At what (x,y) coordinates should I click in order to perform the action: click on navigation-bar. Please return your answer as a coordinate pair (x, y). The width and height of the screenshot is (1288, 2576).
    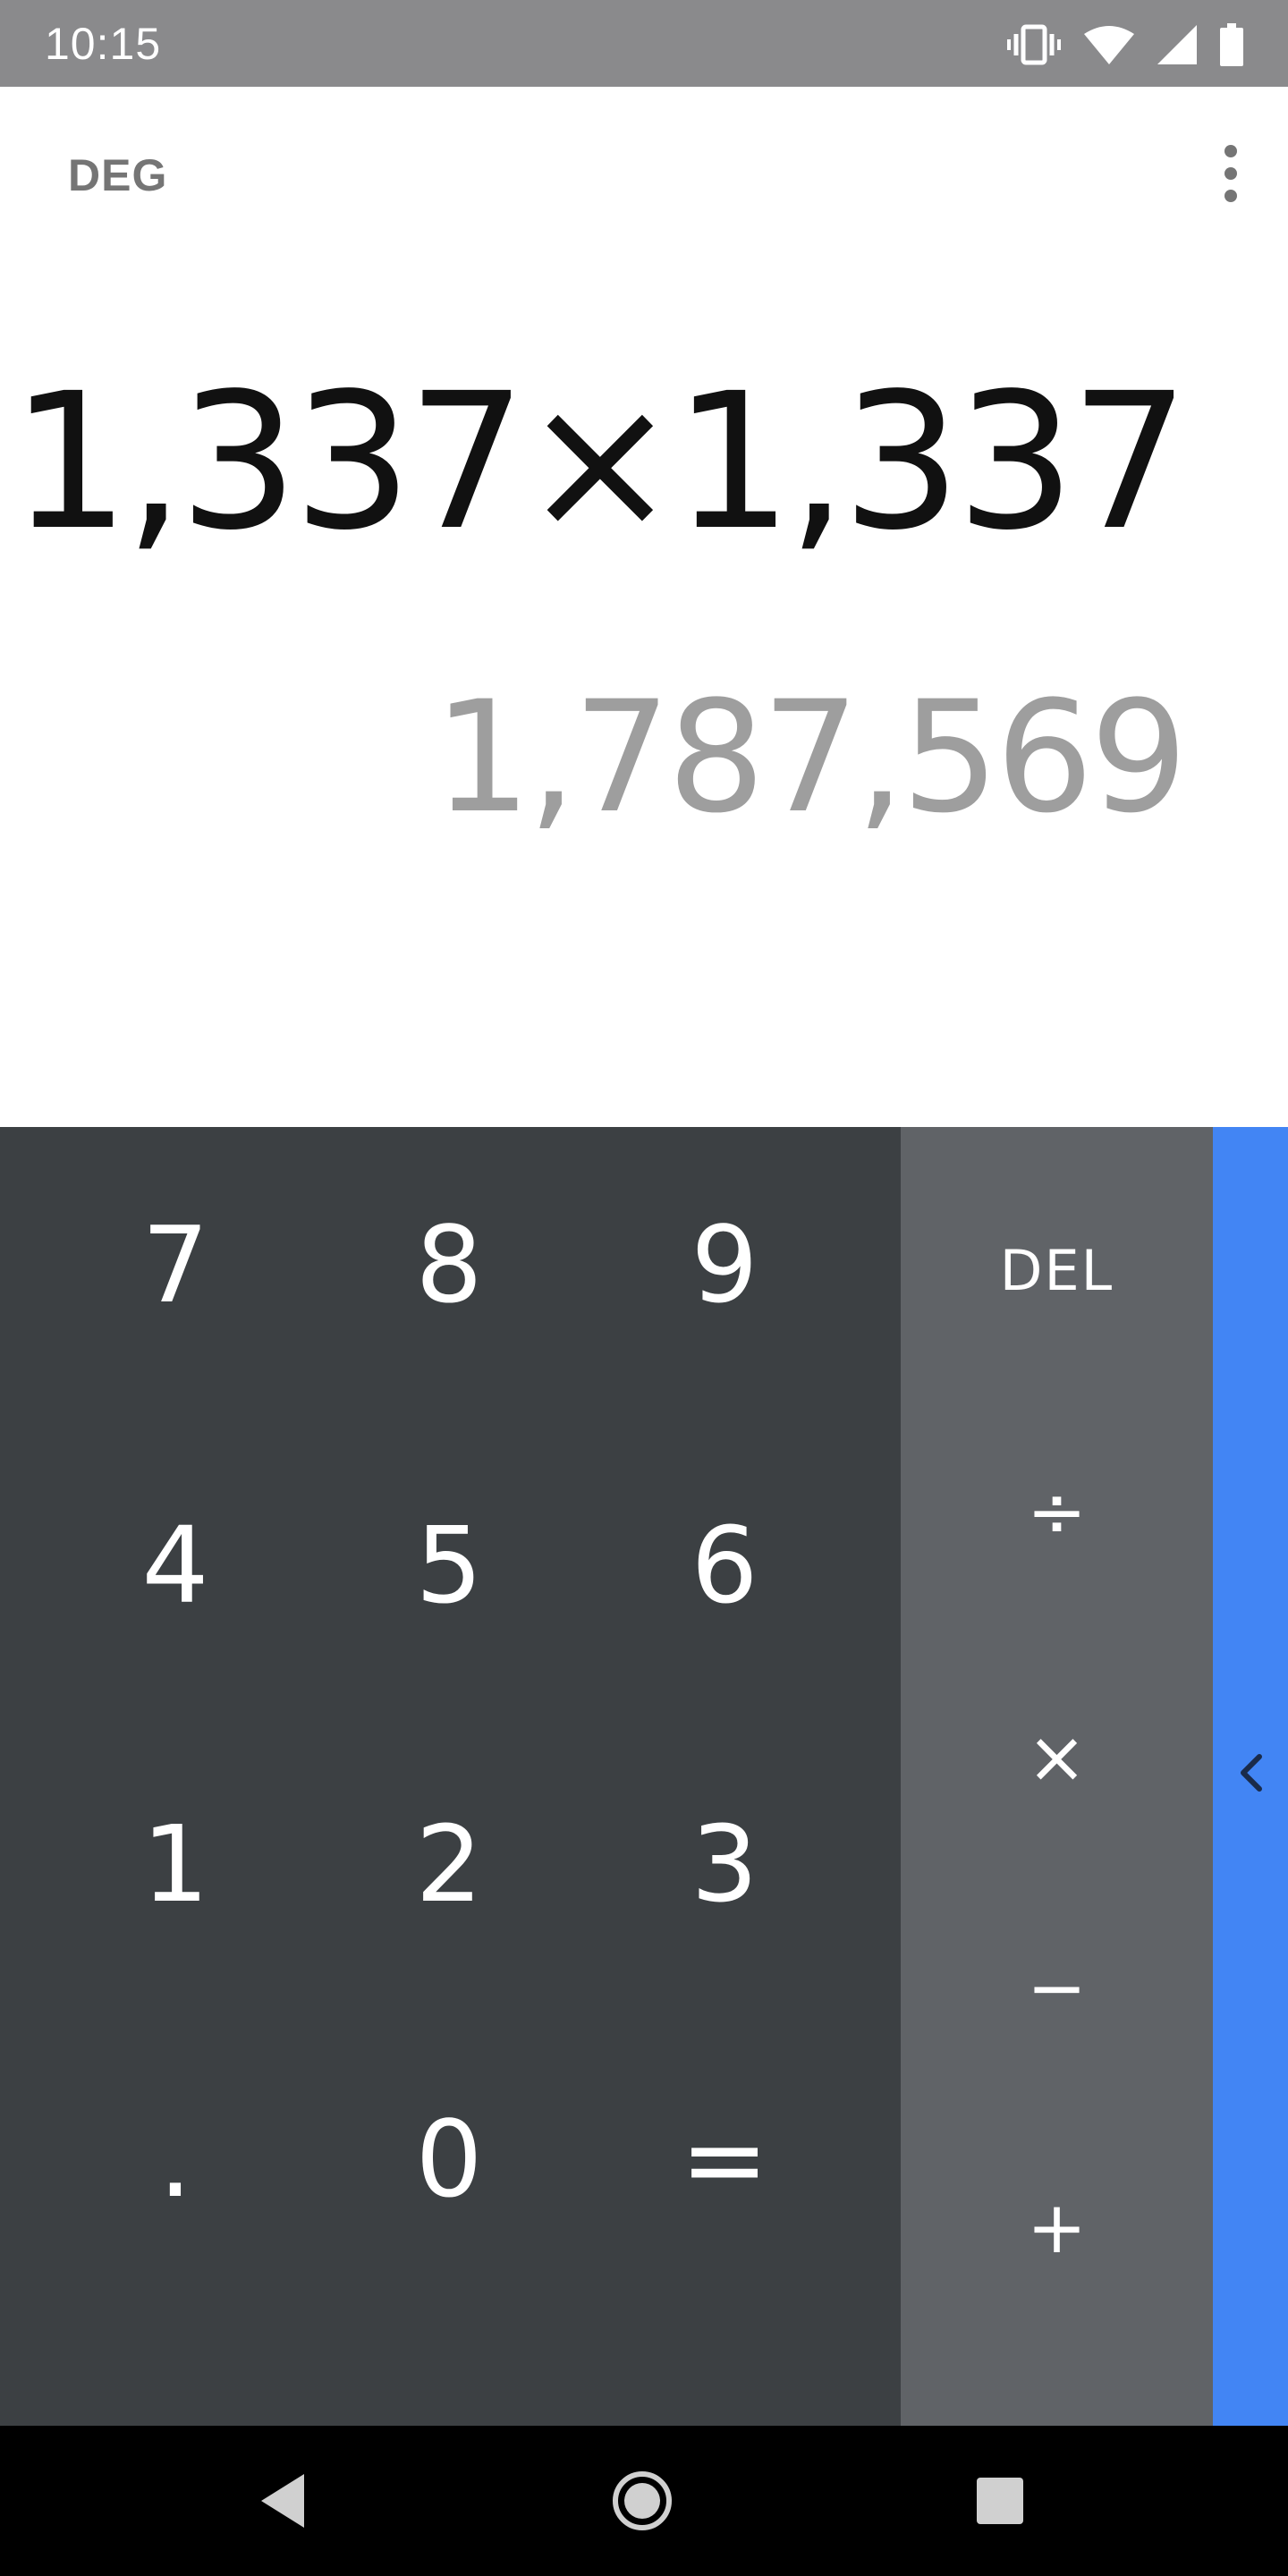
    Looking at the image, I should click on (644, 2501).